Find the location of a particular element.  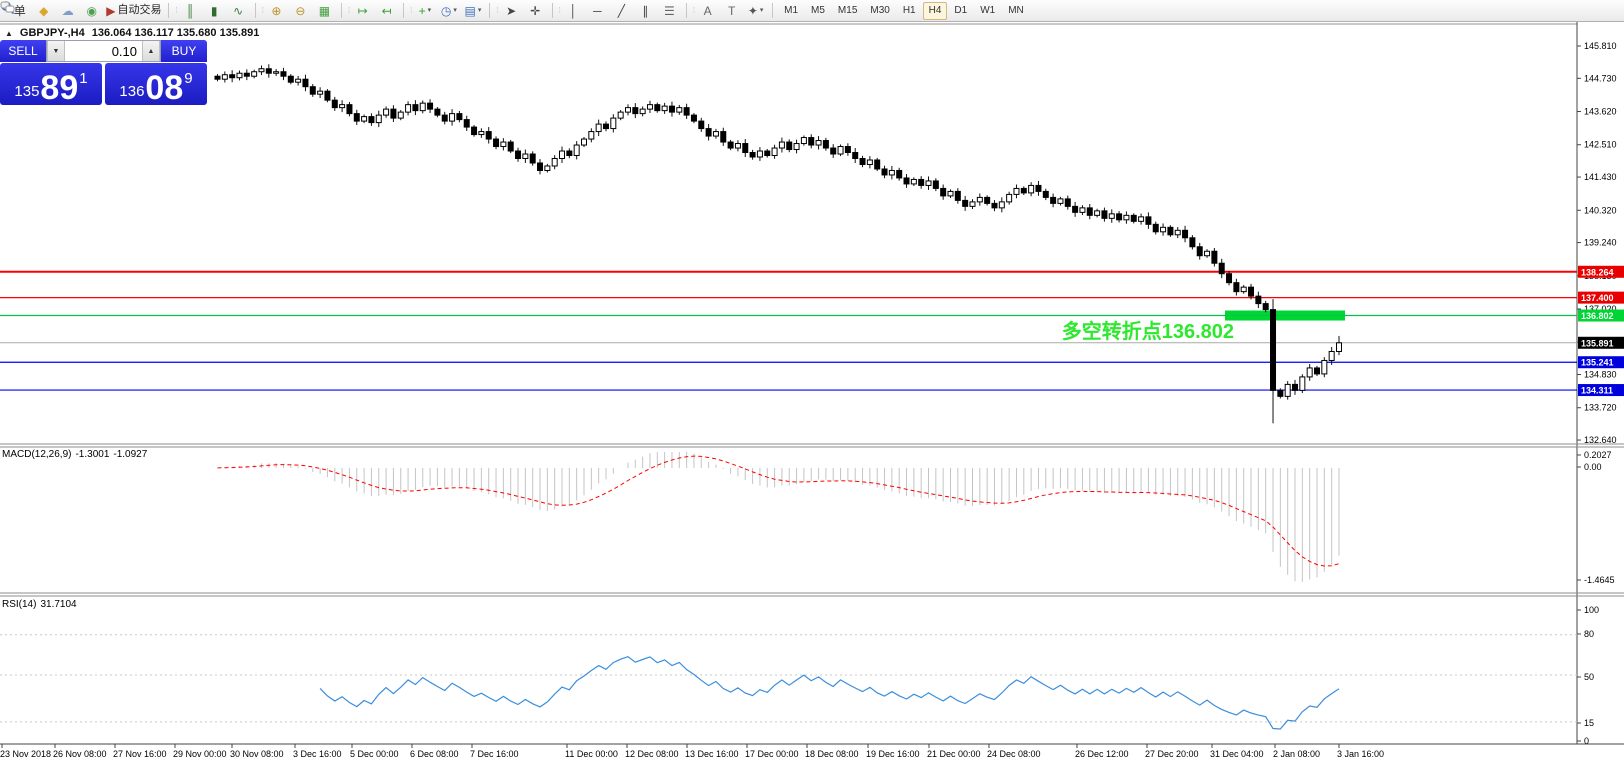

quote-ohlc-label: 136.064 136.117 135.680 135.891 is located at coordinates (175, 33).